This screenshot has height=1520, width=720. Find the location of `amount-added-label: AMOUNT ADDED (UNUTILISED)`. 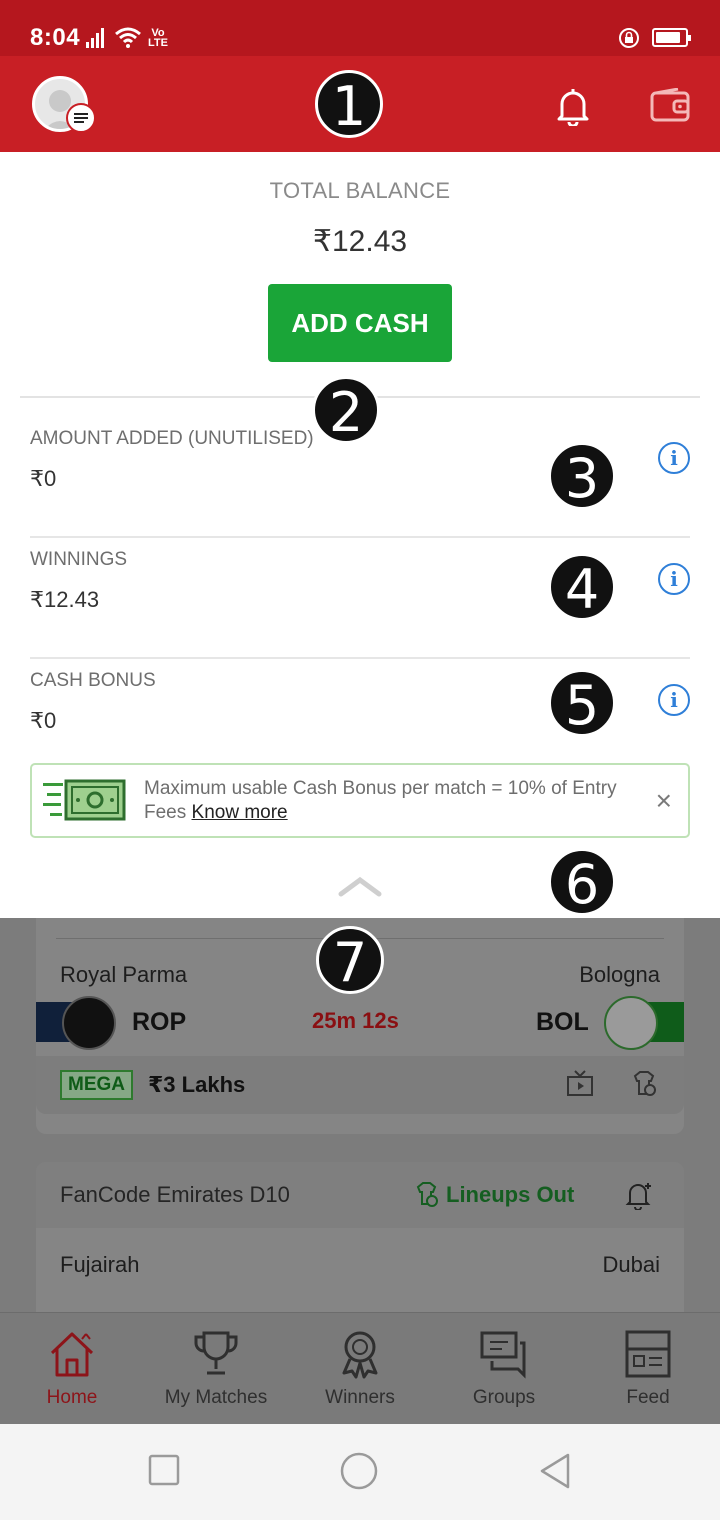

amount-added-label: AMOUNT ADDED (UNUTILISED) is located at coordinates (172, 438).